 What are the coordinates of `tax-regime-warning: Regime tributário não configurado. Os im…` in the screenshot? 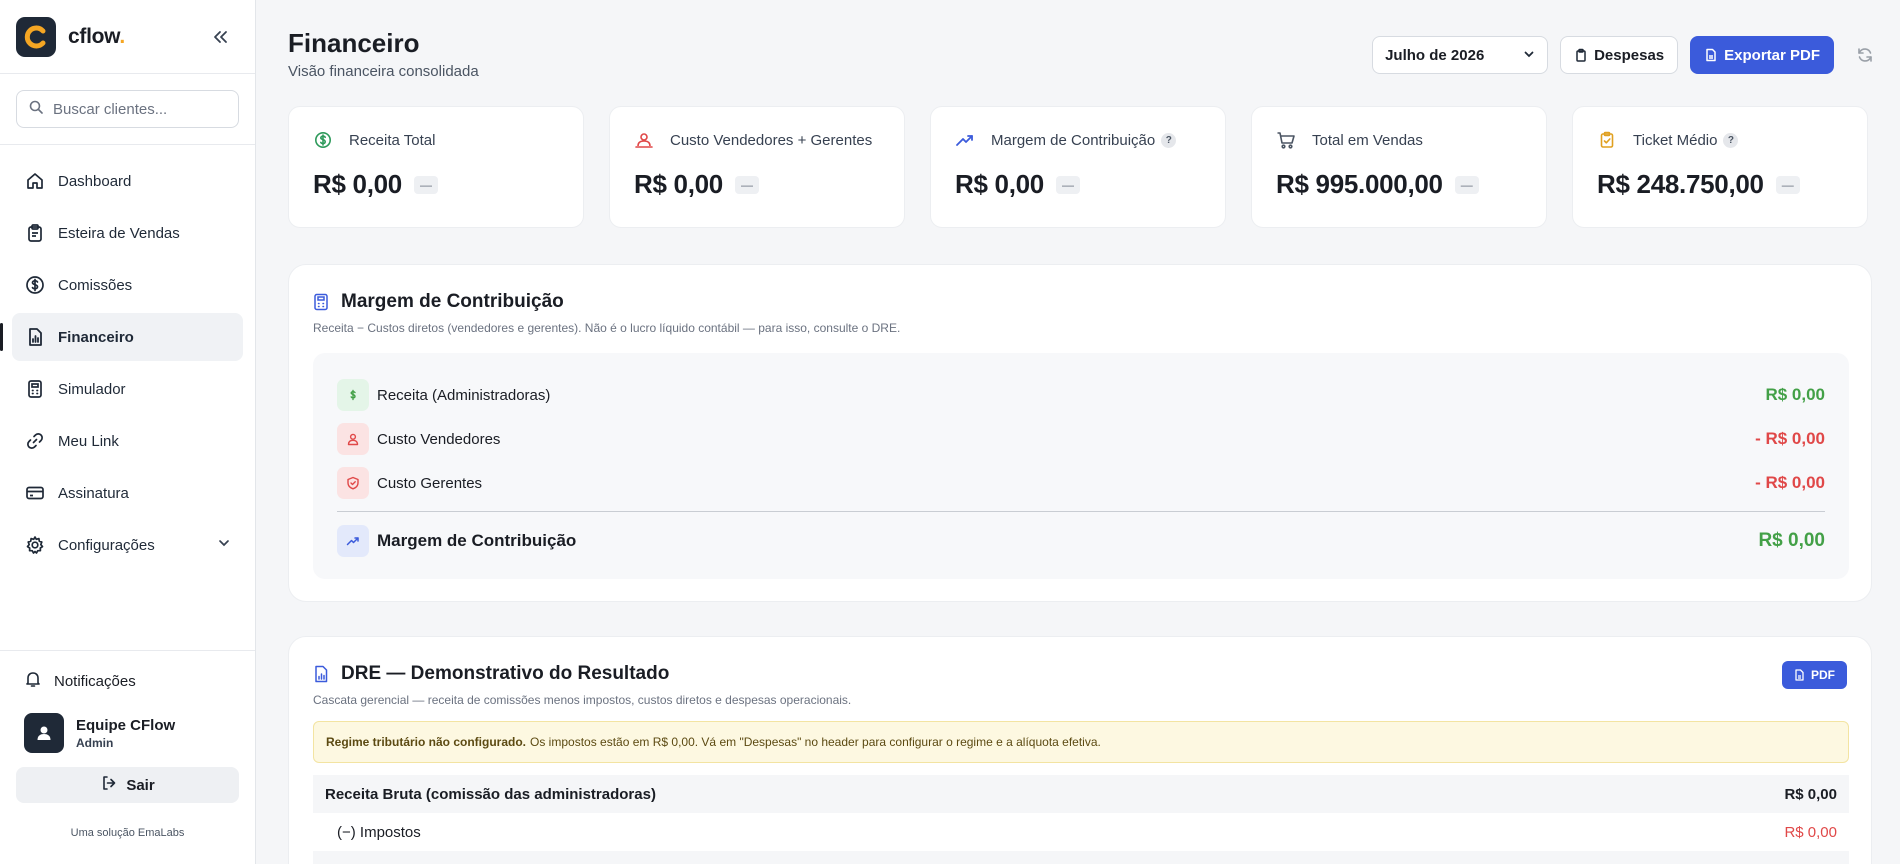 It's located at (1081, 742).